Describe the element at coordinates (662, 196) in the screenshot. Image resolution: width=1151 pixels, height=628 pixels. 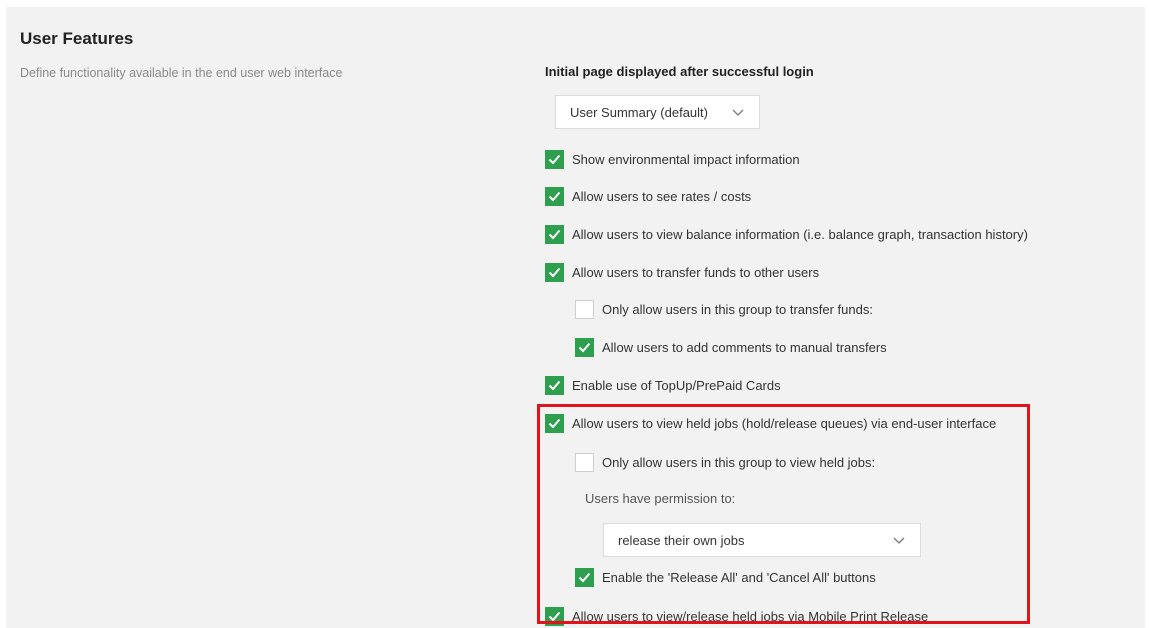
I see `option-label: Allow users to see rates / costs` at that location.